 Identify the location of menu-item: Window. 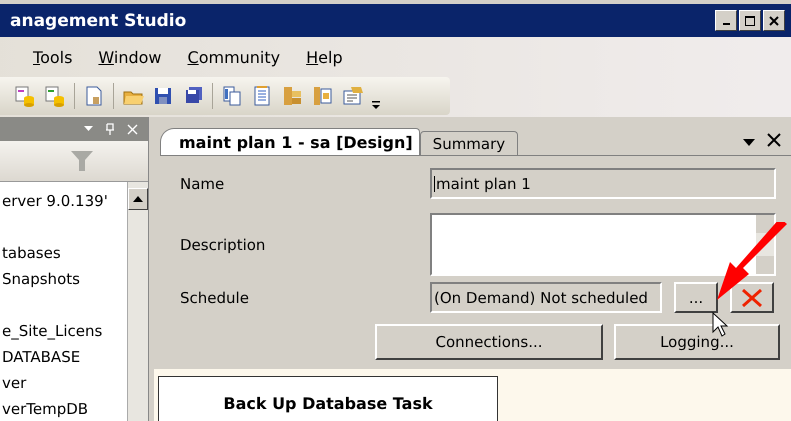
(130, 57).